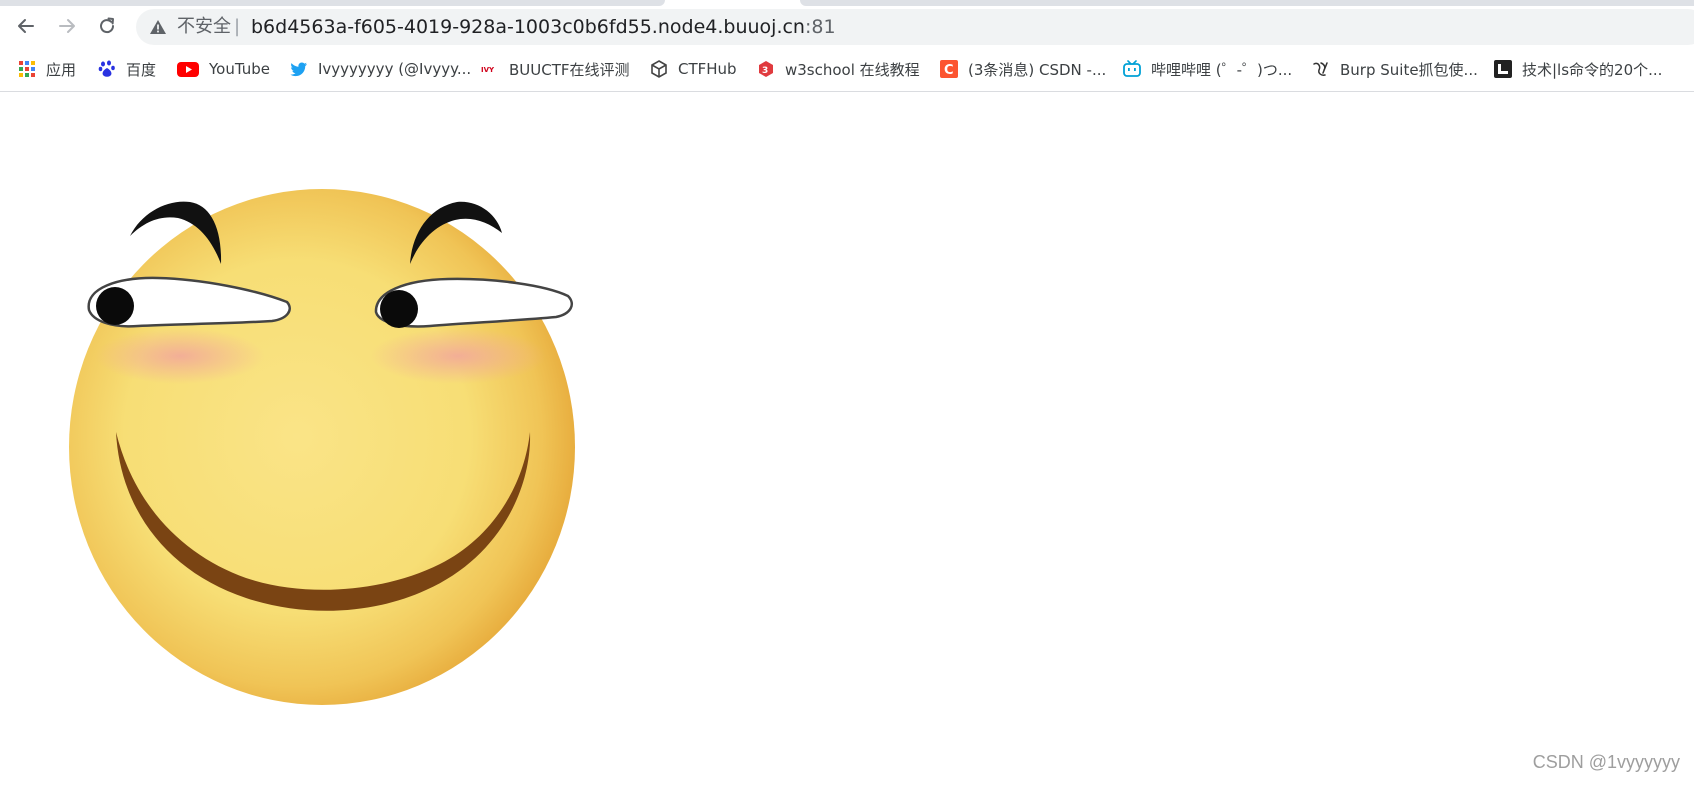  What do you see at coordinates (852, 69) in the screenshot?
I see `bookmark-label: w3school 在线教程` at bounding box center [852, 69].